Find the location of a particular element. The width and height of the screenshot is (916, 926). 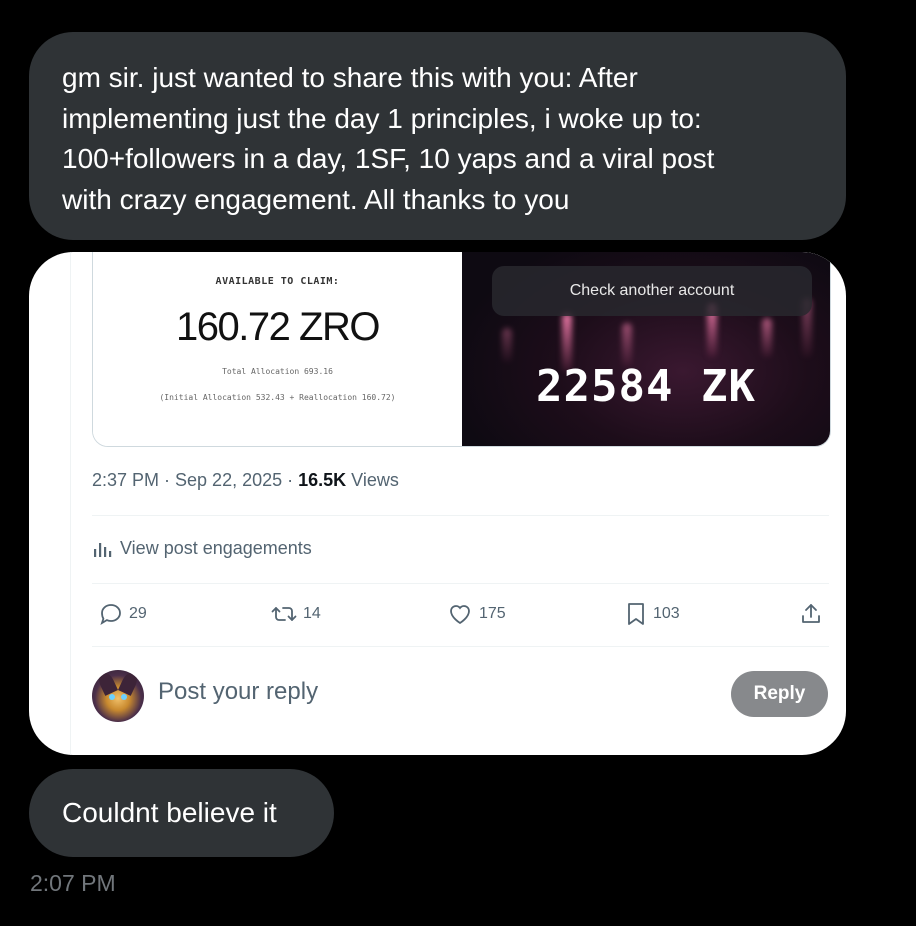

post-meta: 2:37 PM · Sep 22, 2025 · 16.5K Views is located at coordinates (245, 480).